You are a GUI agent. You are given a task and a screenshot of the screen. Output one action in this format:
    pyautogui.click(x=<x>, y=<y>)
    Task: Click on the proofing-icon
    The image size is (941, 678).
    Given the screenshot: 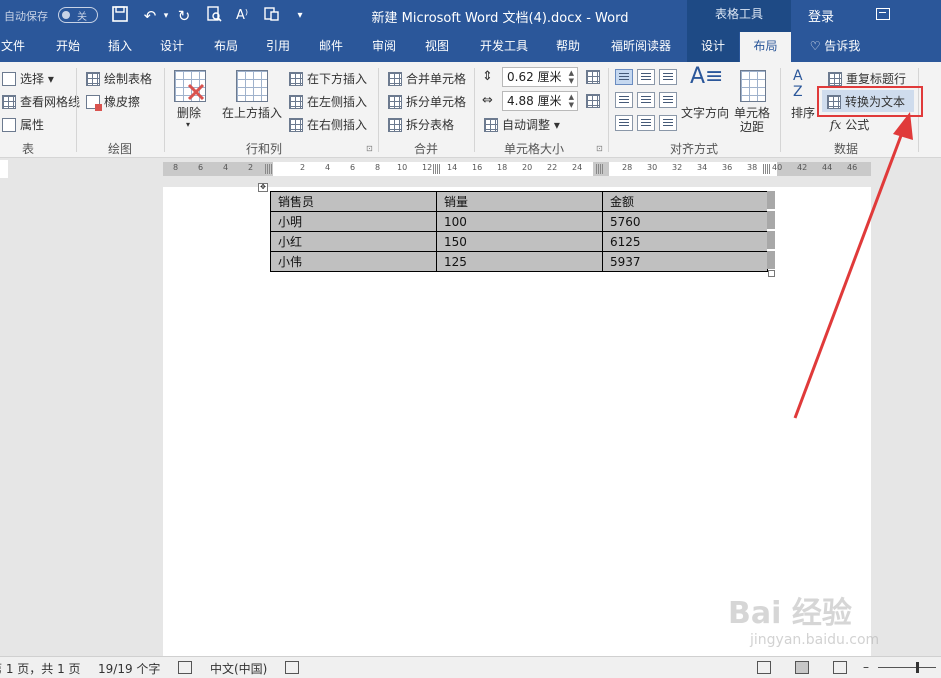 What is the action you would take?
    pyautogui.click(x=185, y=667)
    